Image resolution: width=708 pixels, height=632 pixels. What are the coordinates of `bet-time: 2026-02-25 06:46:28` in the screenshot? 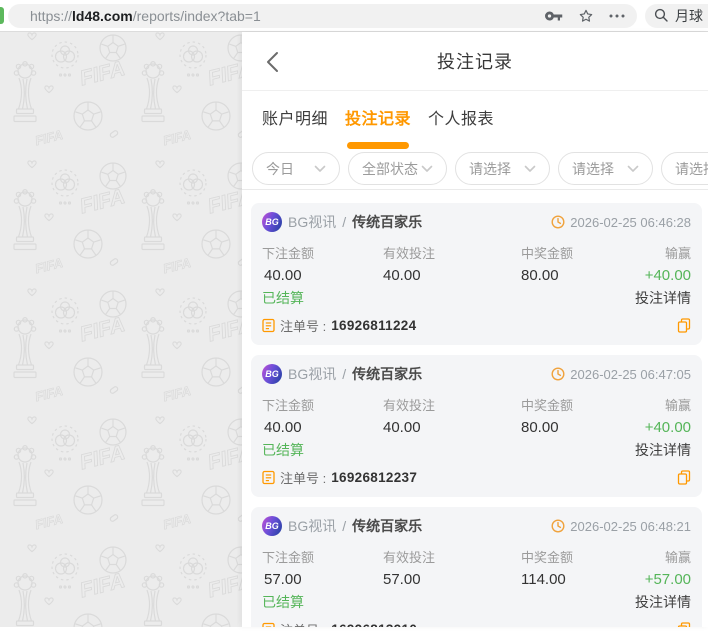 It's located at (630, 222).